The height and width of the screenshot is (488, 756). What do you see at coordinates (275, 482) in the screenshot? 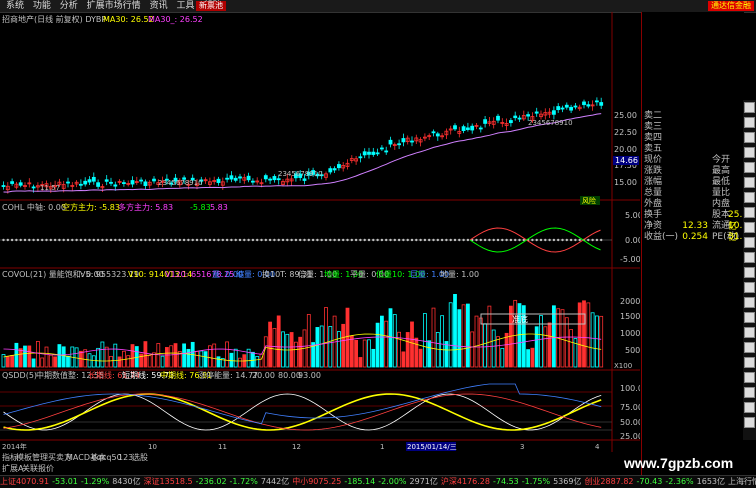
I see `status-item: 7442亿` at bounding box center [275, 482].